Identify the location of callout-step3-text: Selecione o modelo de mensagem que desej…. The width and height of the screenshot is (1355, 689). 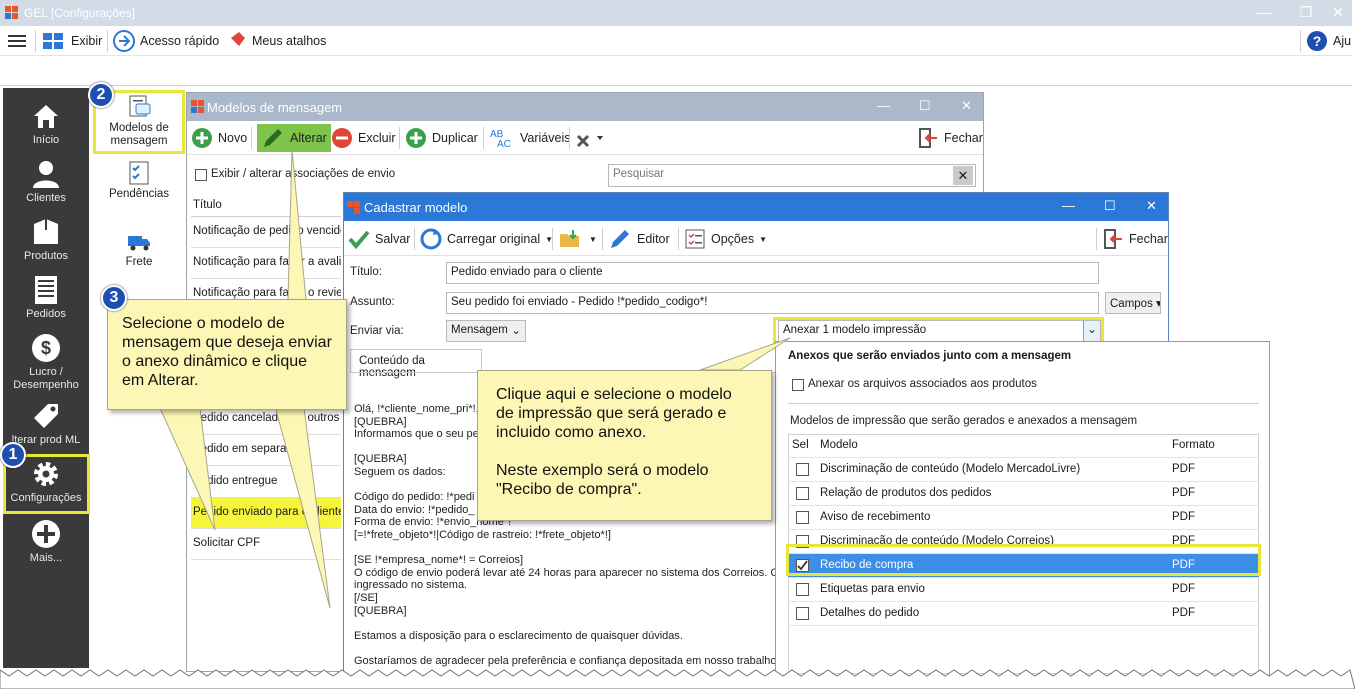
(227, 352).